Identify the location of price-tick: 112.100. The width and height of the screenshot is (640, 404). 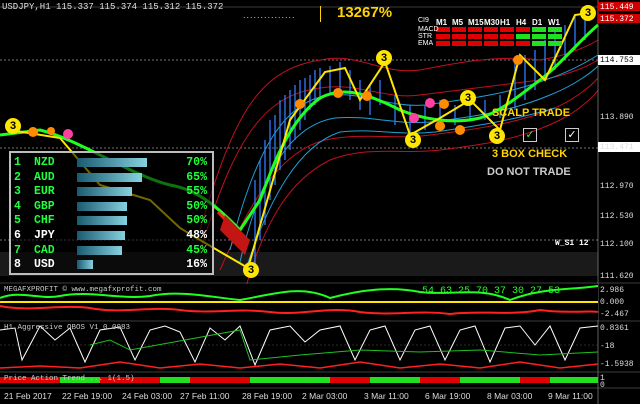
(617, 244).